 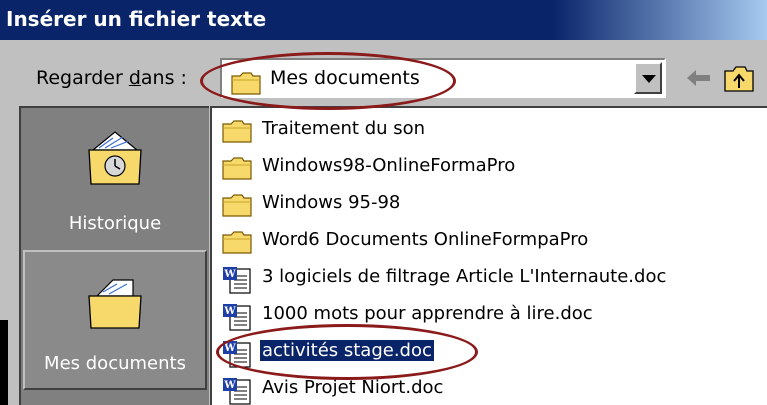 I want to click on look-in-value: Mes documents, so click(x=345, y=78).